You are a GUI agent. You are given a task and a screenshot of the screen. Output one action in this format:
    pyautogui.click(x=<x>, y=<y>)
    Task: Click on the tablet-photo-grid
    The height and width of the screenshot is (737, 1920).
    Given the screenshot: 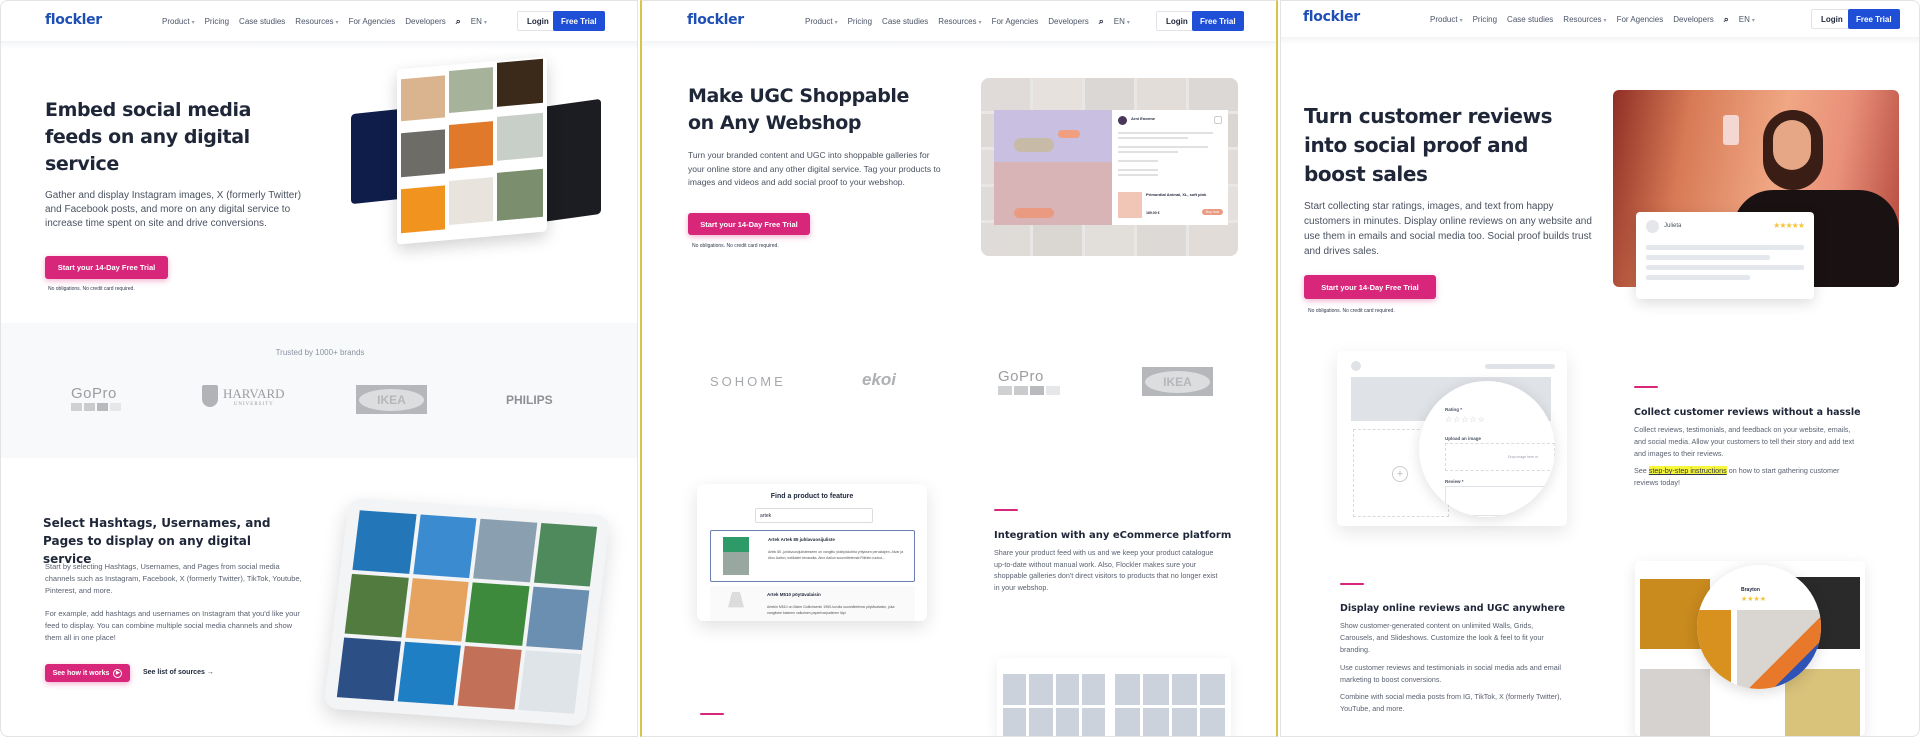 What is the action you would take?
    pyautogui.click(x=467, y=612)
    